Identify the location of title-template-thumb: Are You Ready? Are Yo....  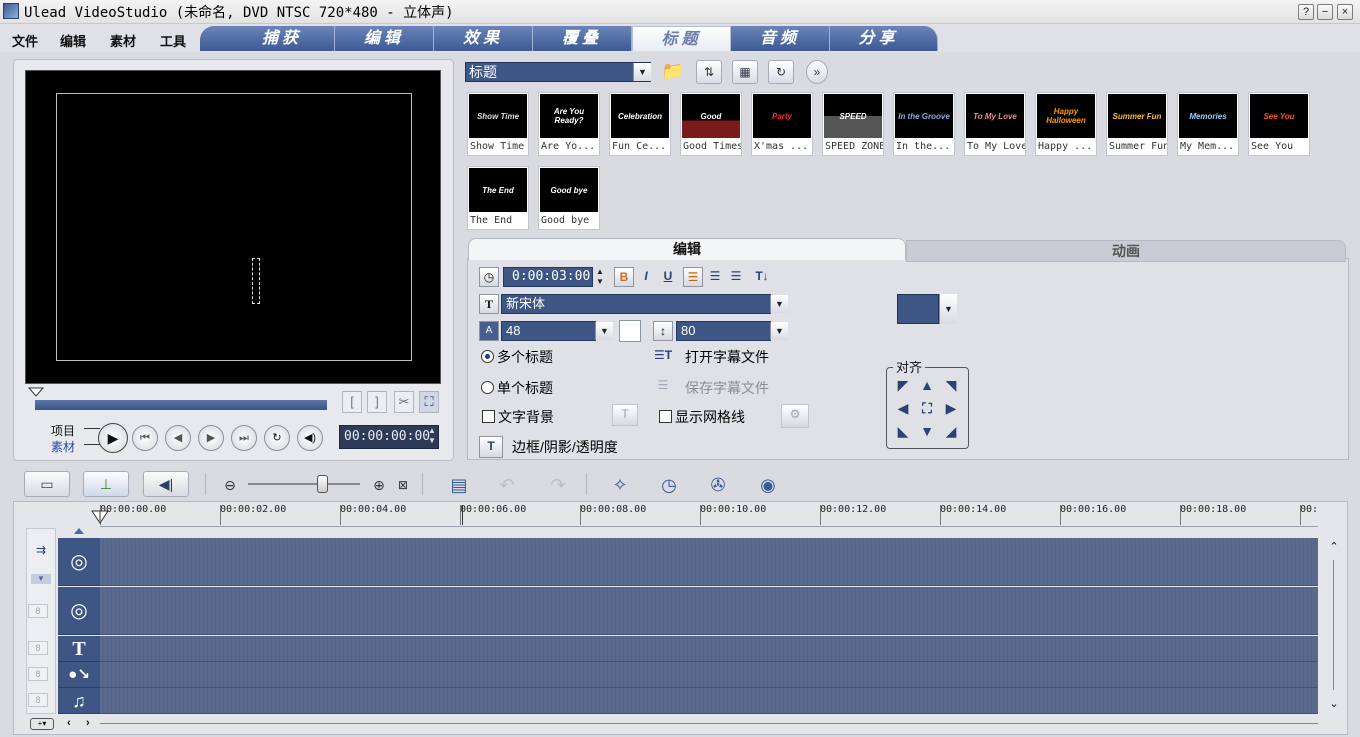
(569, 124).